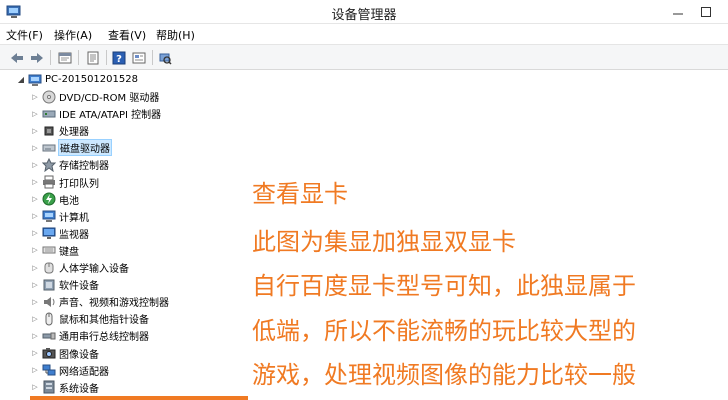 This screenshot has width=728, height=400. I want to click on tree-item: ▷ 网络适配器, so click(69, 370).